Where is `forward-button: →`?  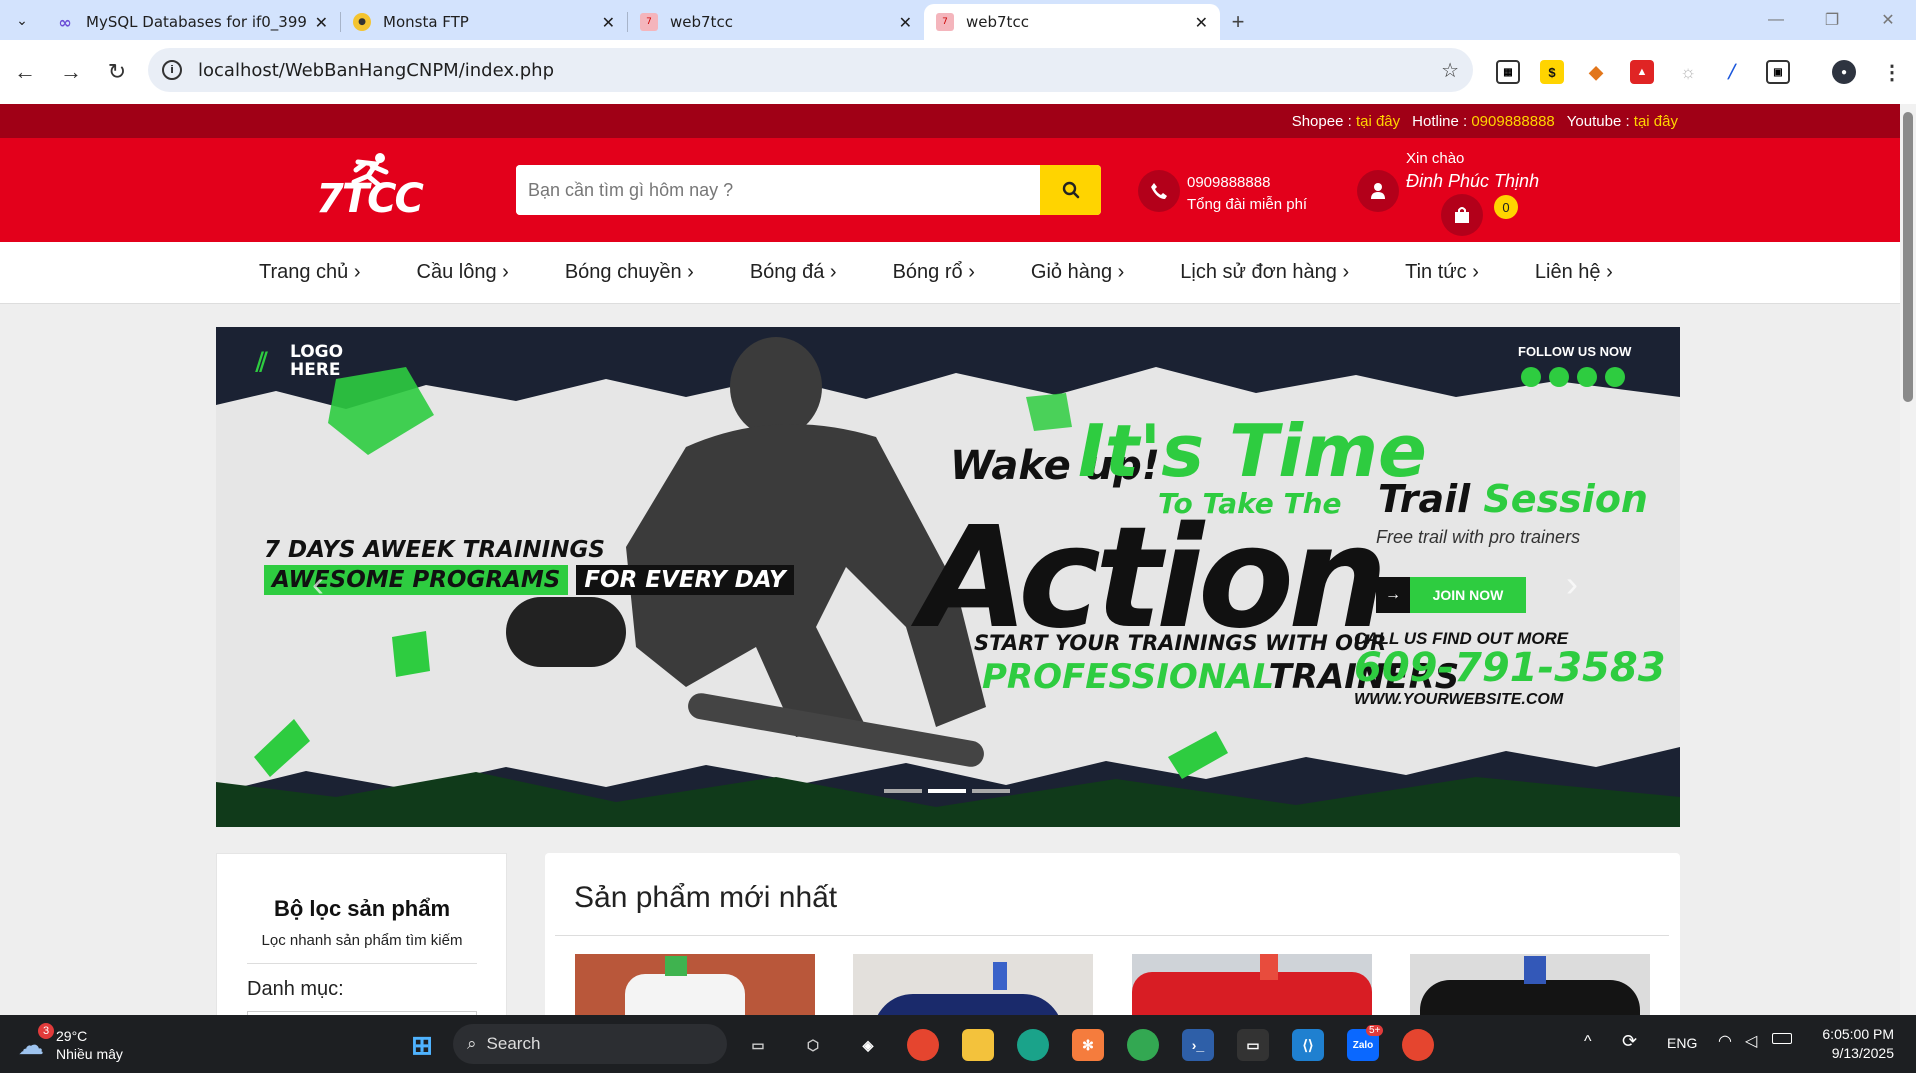 forward-button: → is located at coordinates (71, 72).